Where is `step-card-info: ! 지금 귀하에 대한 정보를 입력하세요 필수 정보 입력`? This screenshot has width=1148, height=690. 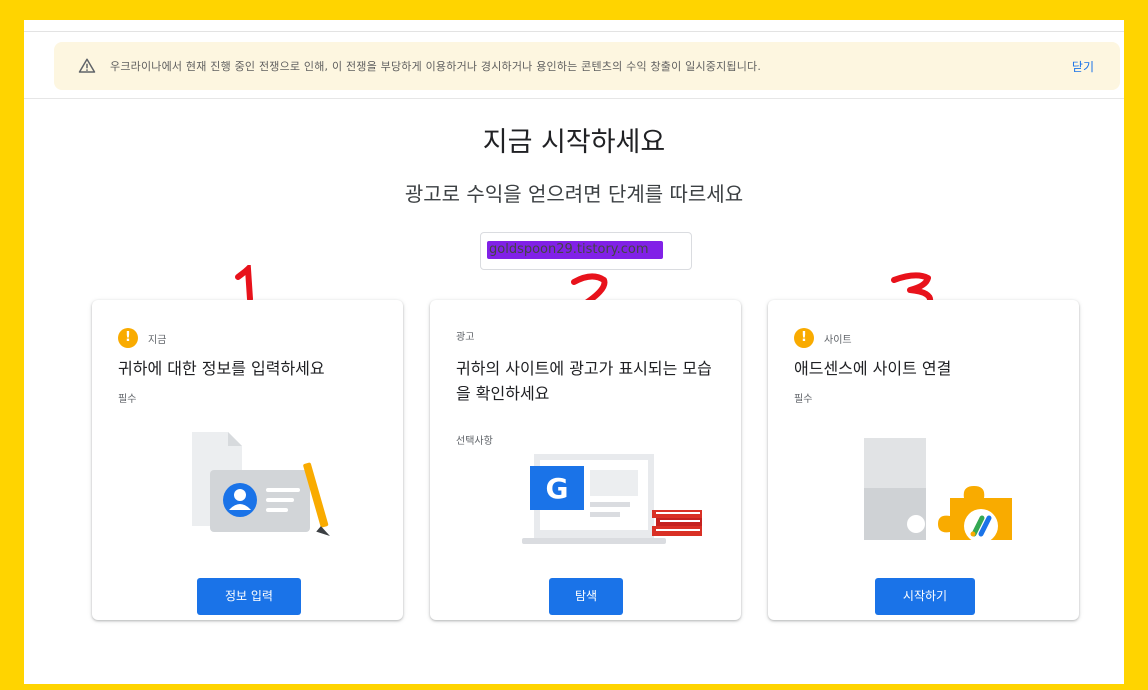 step-card-info: ! 지금 귀하에 대한 정보를 입력하세요 필수 정보 입력 is located at coordinates (247, 460).